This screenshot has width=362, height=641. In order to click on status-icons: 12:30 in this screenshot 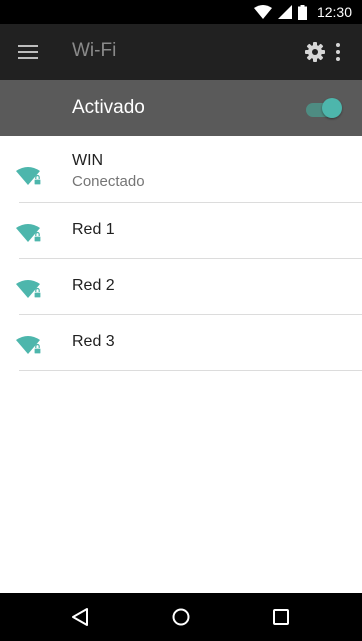, I will do `click(302, 12)`.